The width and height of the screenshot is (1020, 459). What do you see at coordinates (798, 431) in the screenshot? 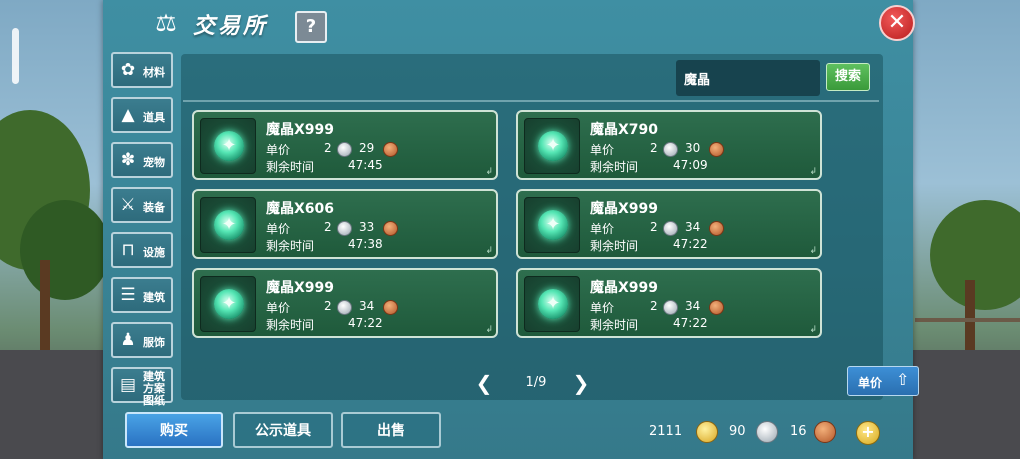
I see `copper-amount: 16` at bounding box center [798, 431].